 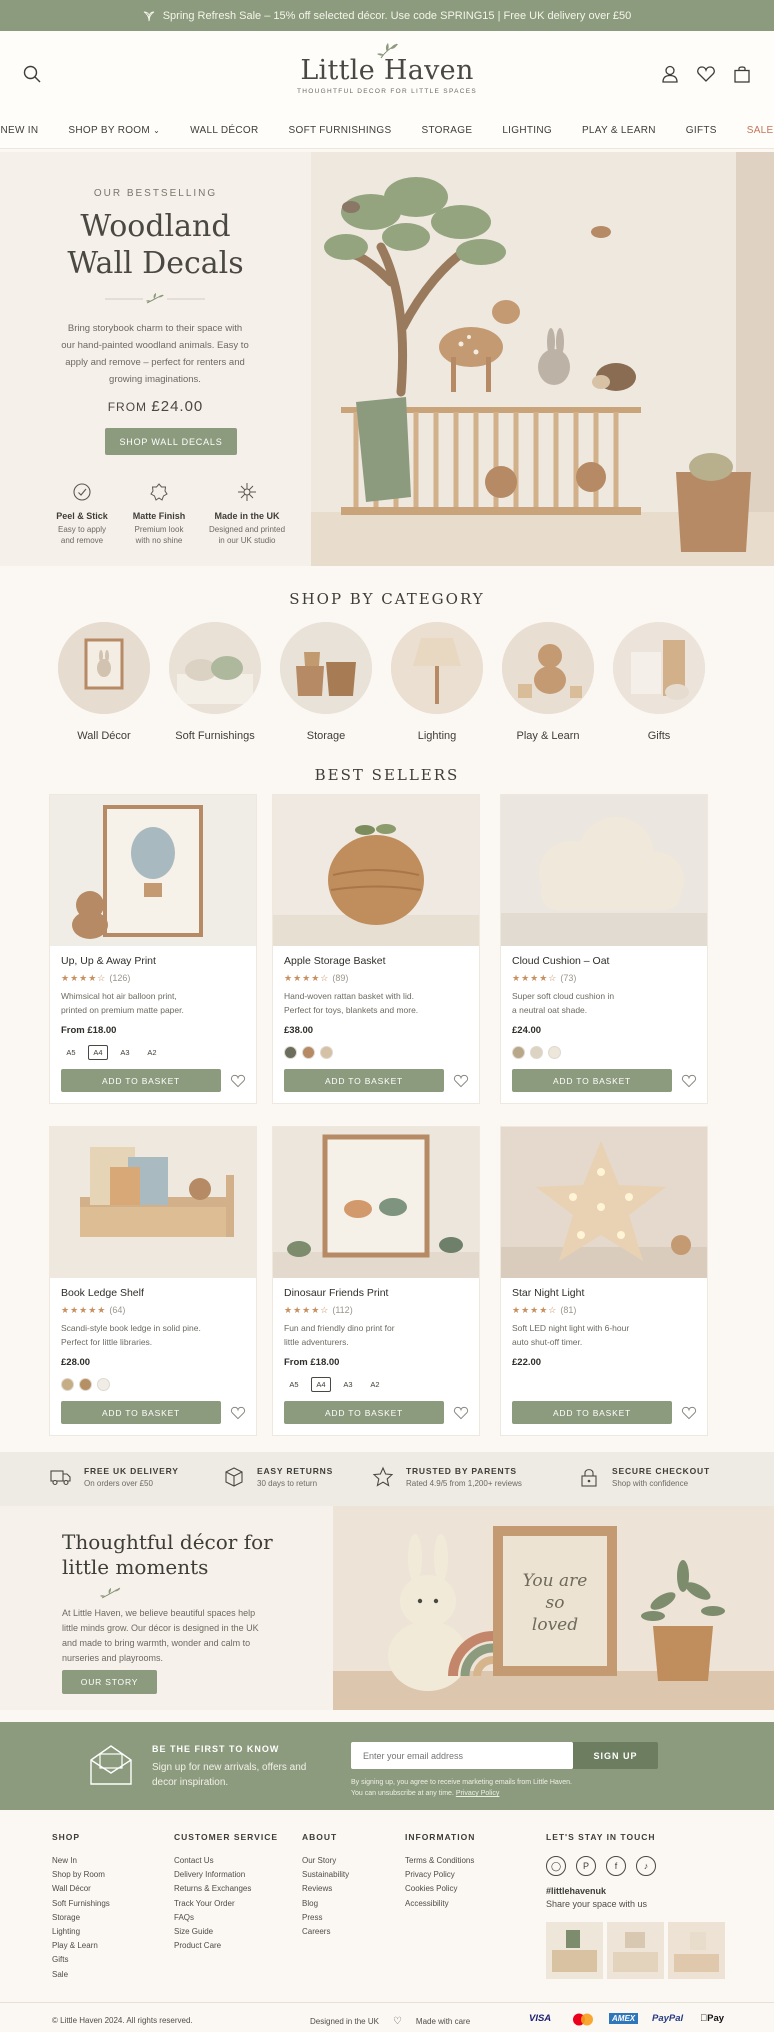 What do you see at coordinates (82, 529) in the screenshot?
I see `feature-sub-line: Easy to apply` at bounding box center [82, 529].